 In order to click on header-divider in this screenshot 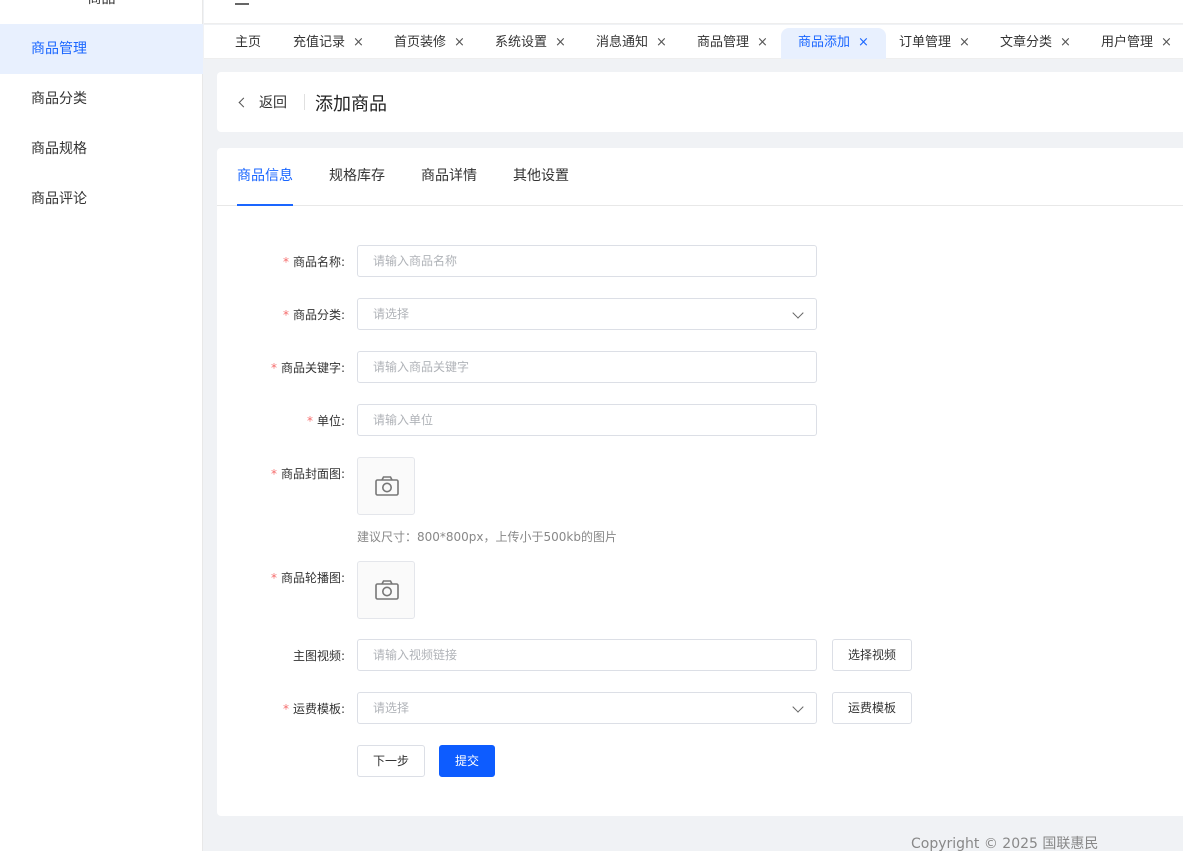, I will do `click(304, 102)`.